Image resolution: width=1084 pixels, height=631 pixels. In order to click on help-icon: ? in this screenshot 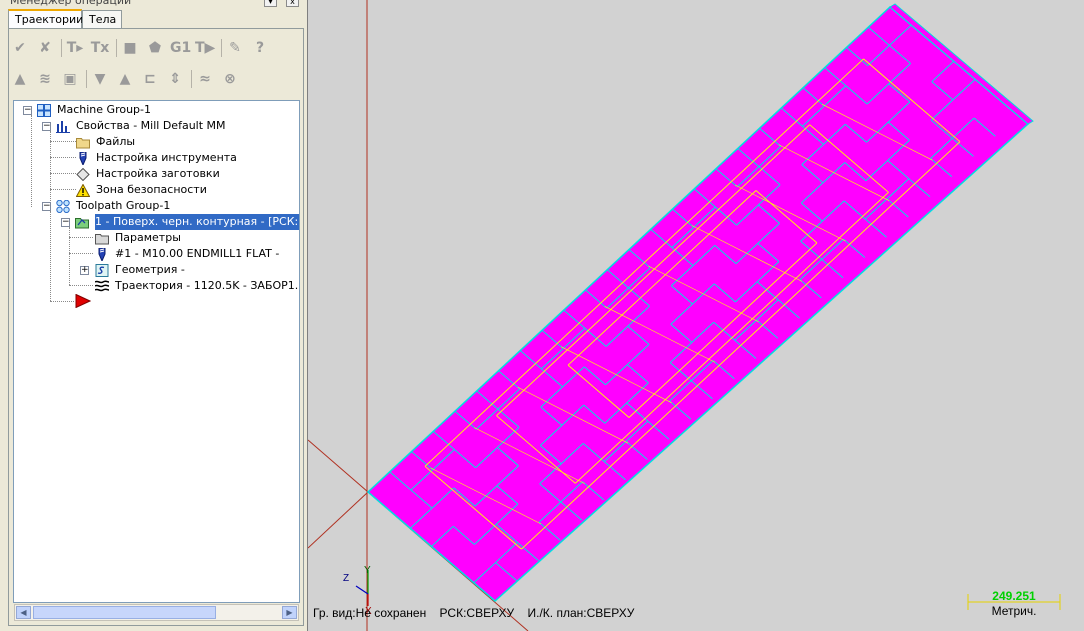, I will do `click(260, 48)`.